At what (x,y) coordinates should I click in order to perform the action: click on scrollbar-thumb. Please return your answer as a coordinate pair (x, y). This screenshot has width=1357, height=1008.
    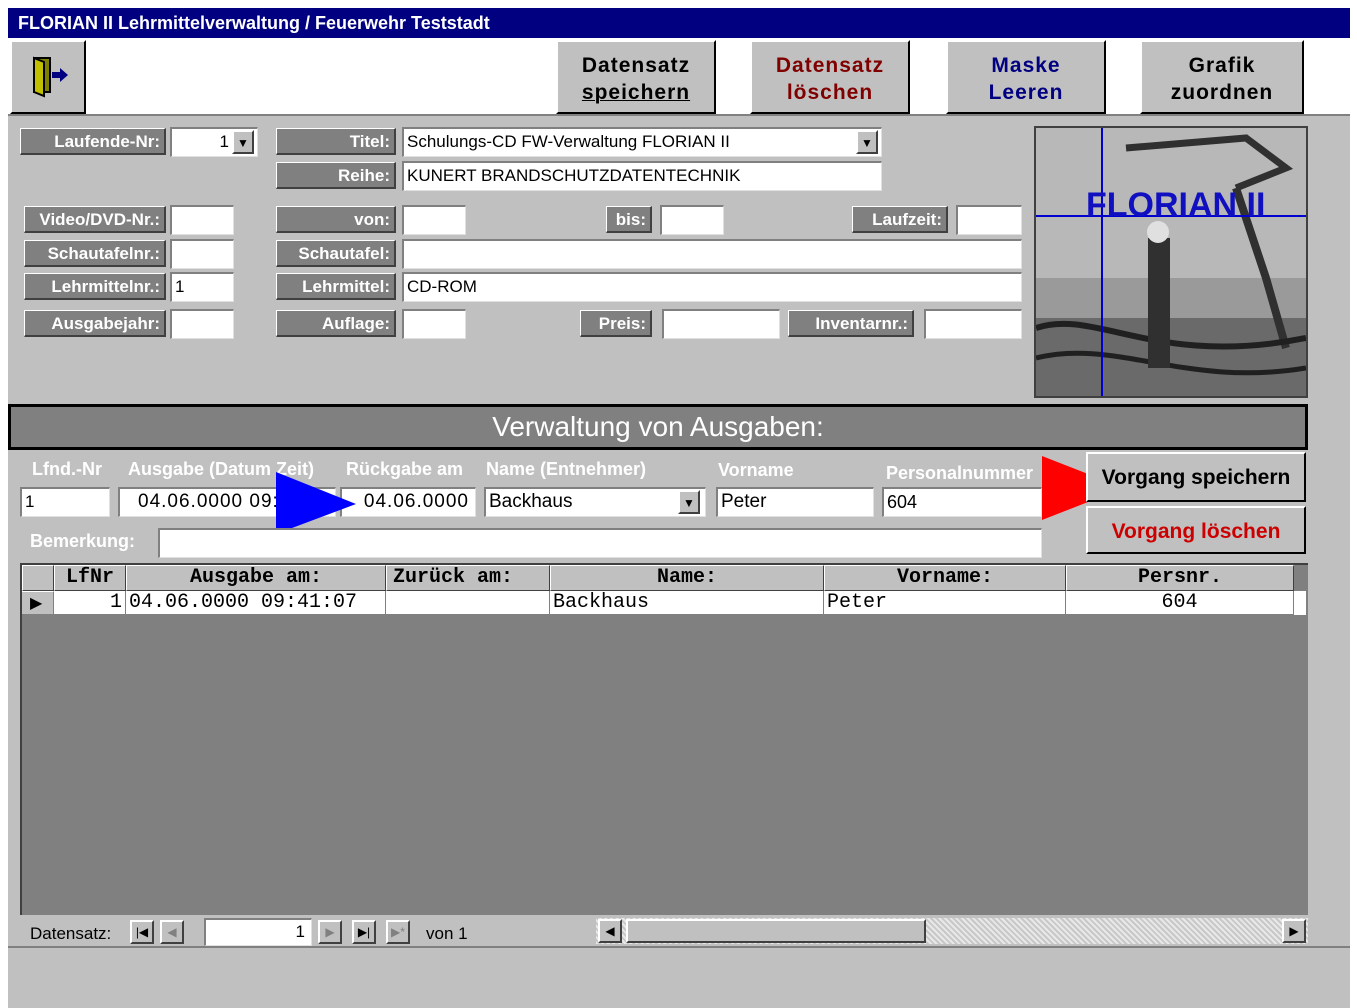
    Looking at the image, I should click on (776, 931).